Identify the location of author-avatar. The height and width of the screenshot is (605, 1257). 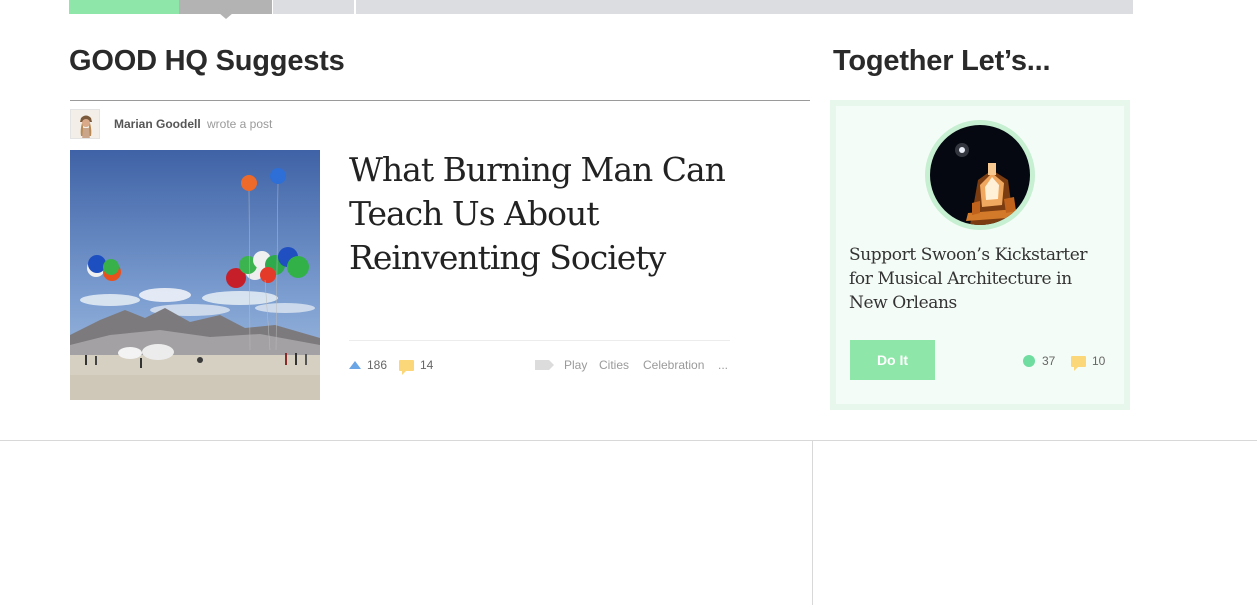
(85, 124).